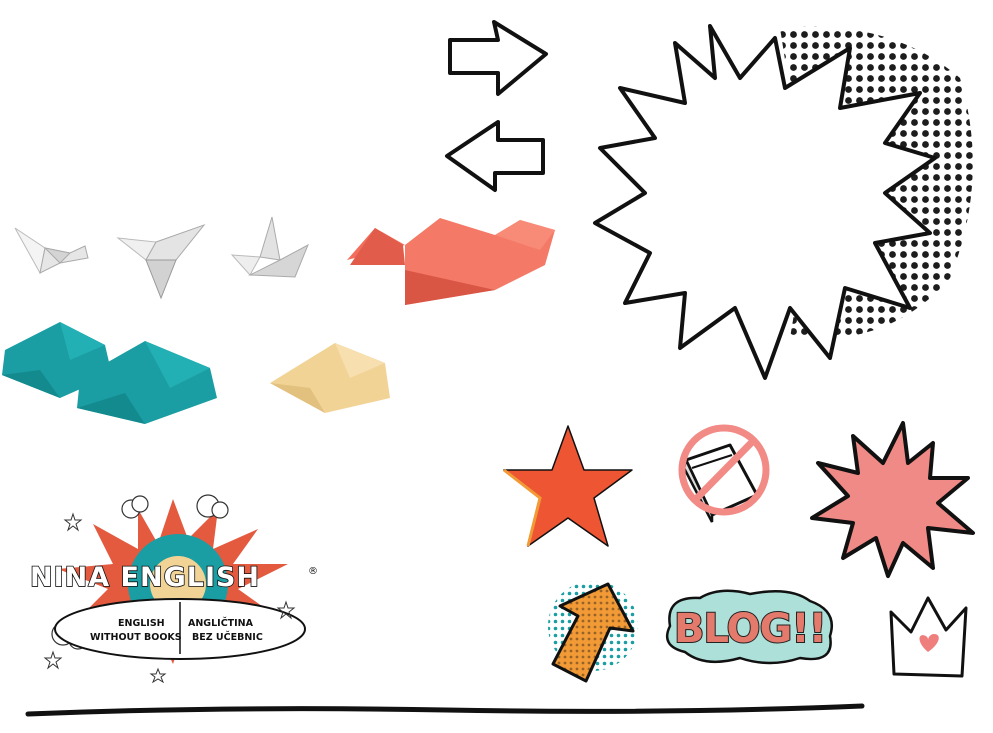 This screenshot has width=993, height=733. Describe the element at coordinates (495, 155) in the screenshot. I see `arrow-left-outline-icon` at that location.